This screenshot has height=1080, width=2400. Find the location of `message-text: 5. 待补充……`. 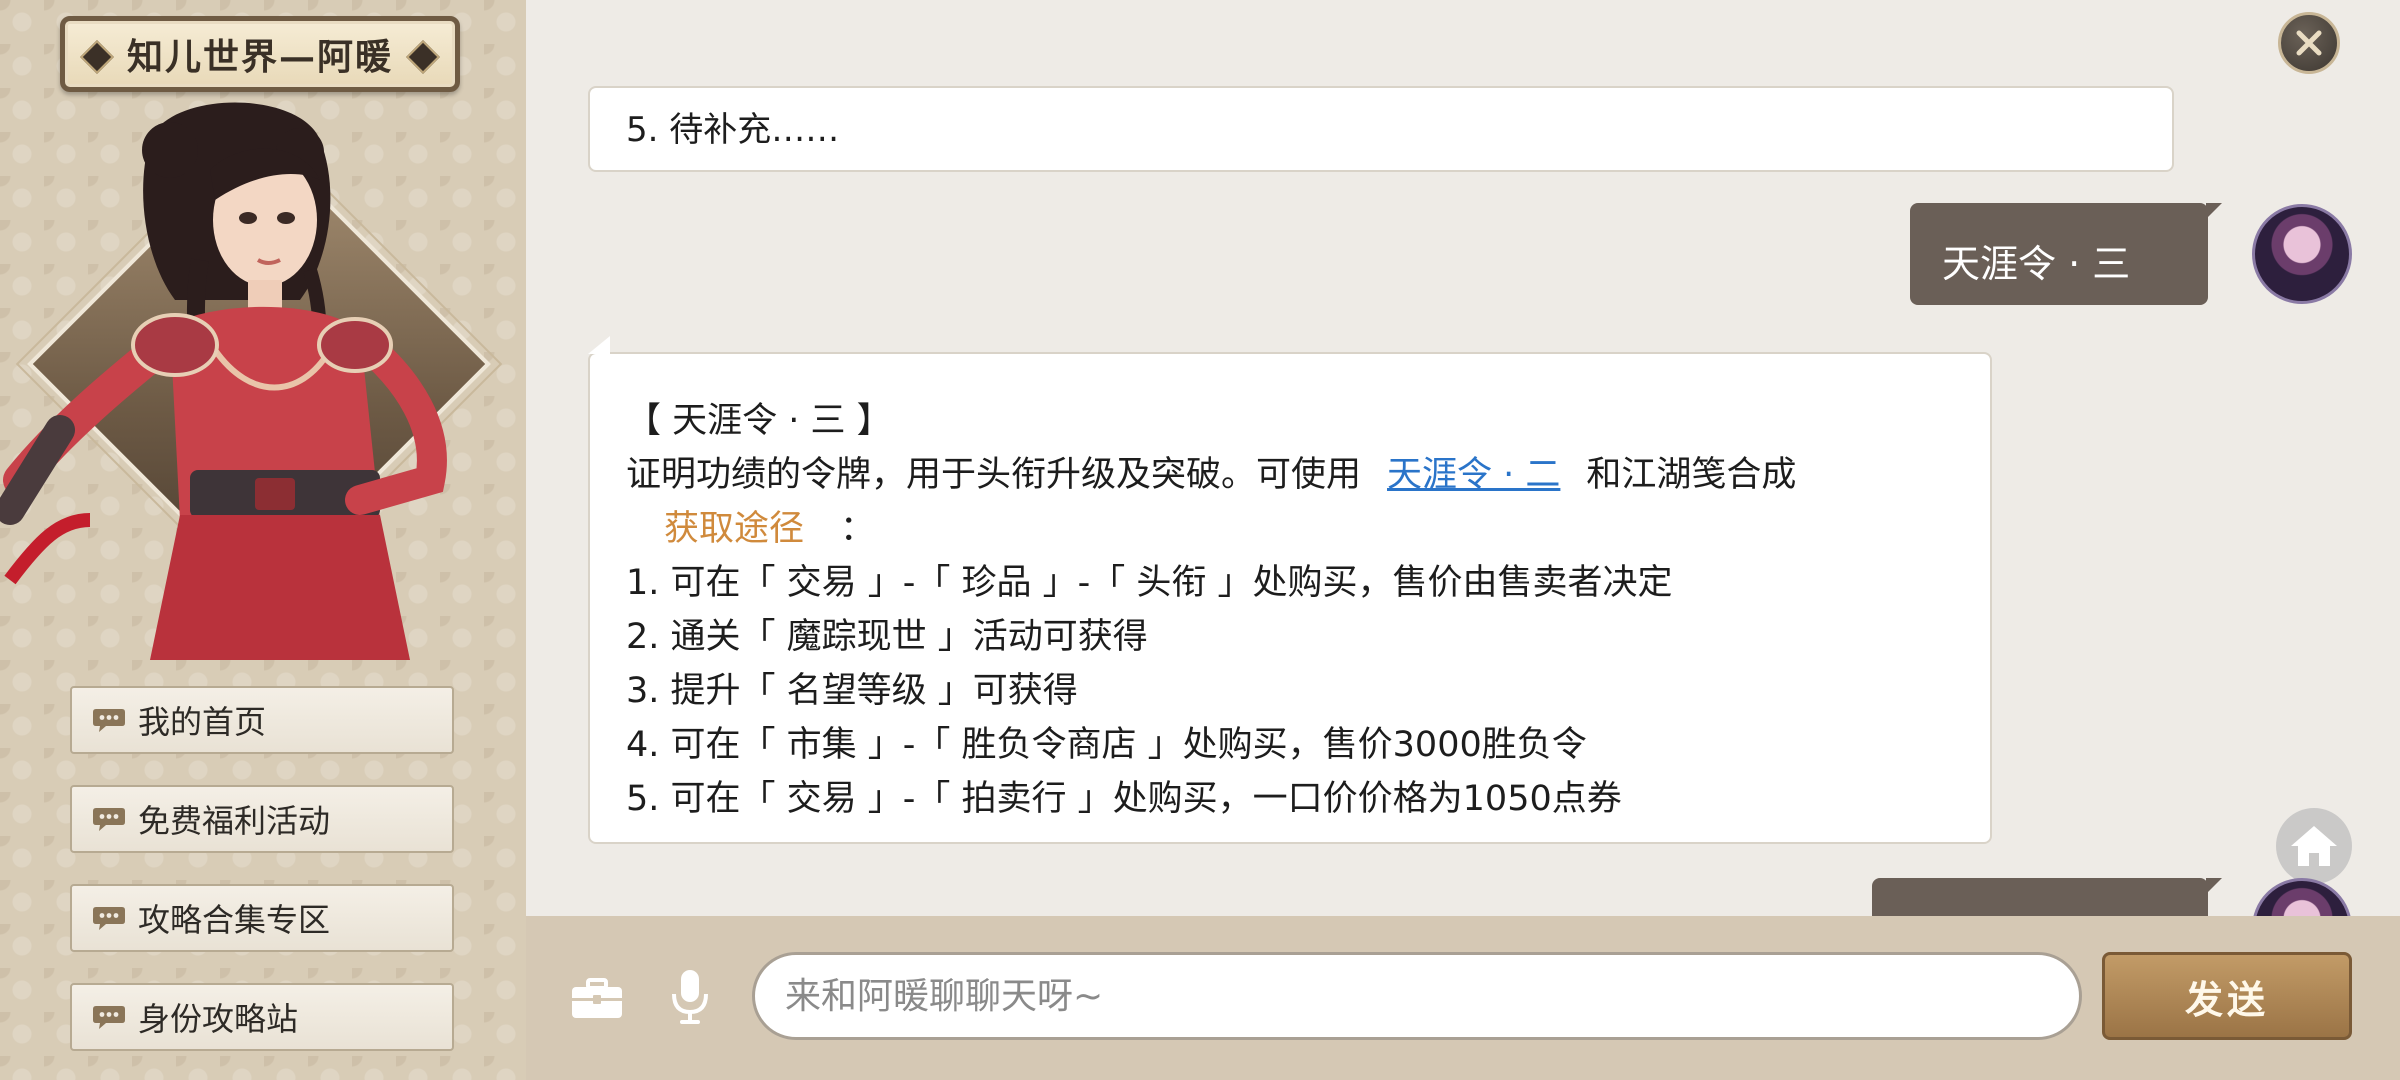

message-text: 5. 待补充…… is located at coordinates (733, 130).